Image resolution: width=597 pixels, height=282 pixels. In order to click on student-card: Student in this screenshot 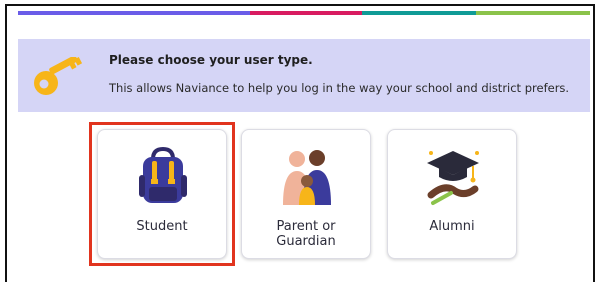, I will do `click(162, 194)`.